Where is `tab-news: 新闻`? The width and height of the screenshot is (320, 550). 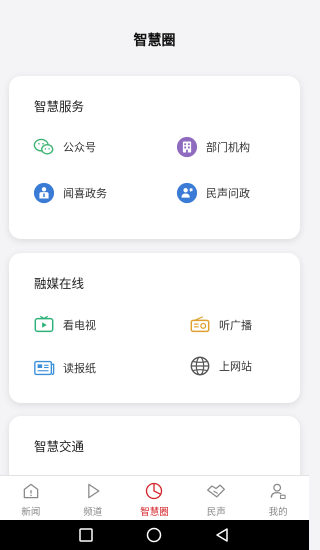 tab-news: 新闻 is located at coordinates (31, 498).